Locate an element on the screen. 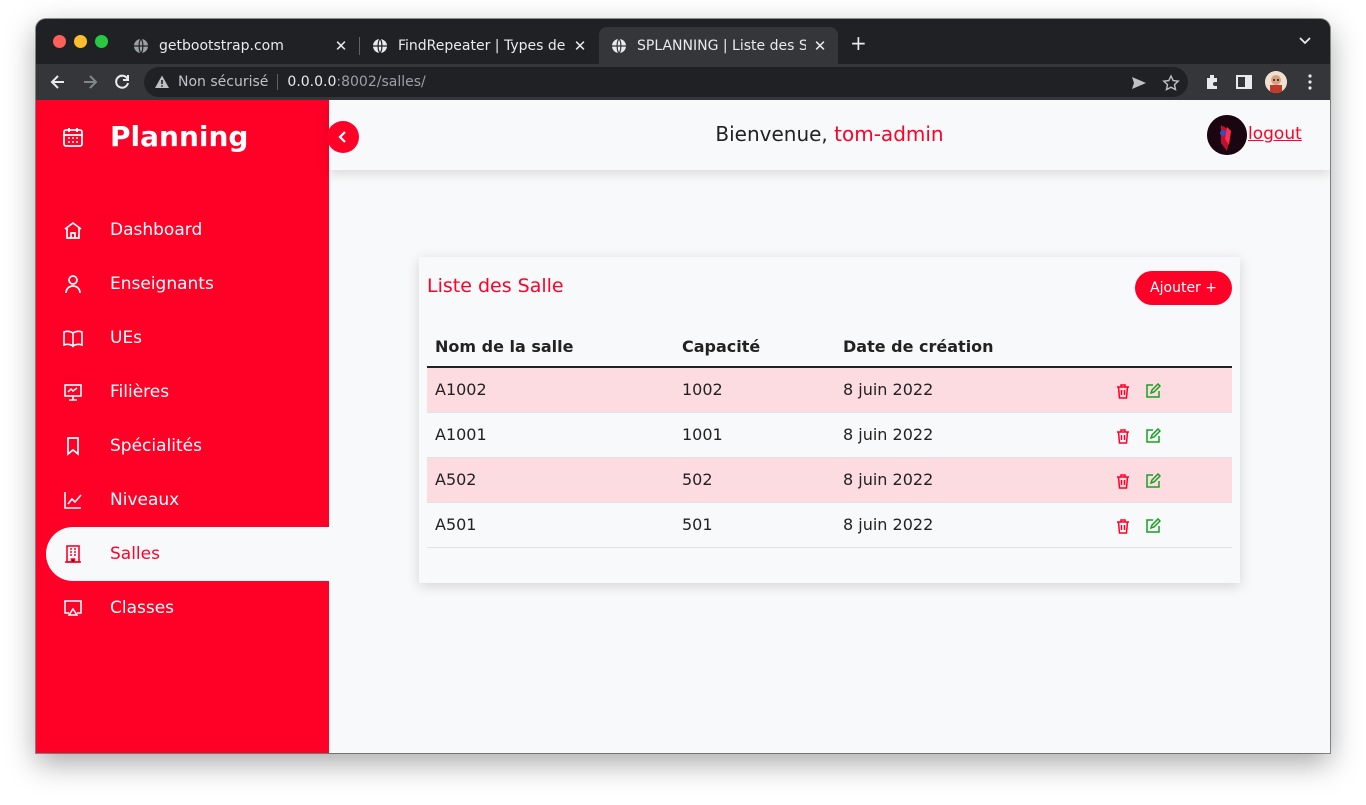  building-icon is located at coordinates (73, 554).